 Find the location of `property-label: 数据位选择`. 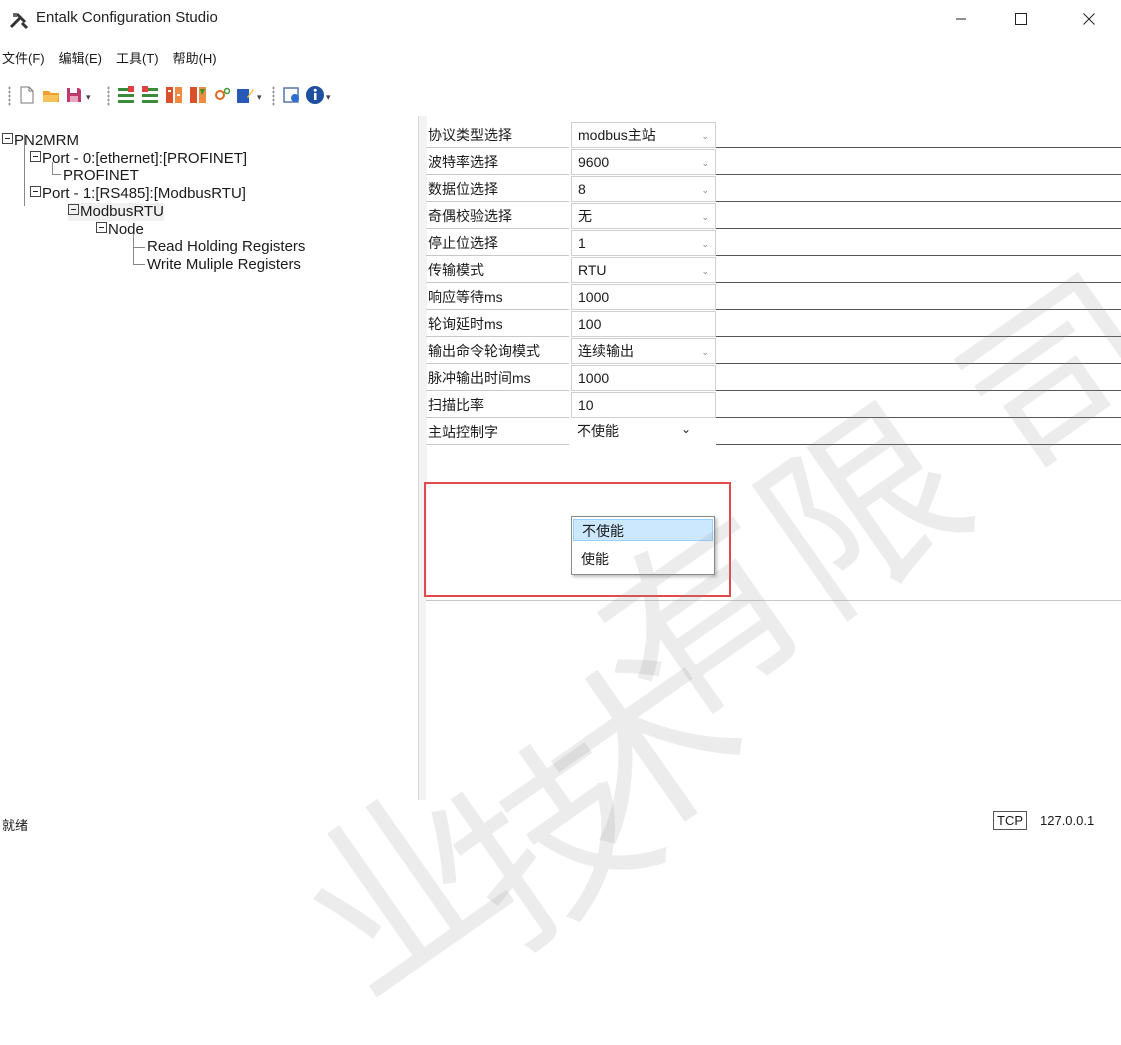

property-label: 数据位选择 is located at coordinates (497, 189).